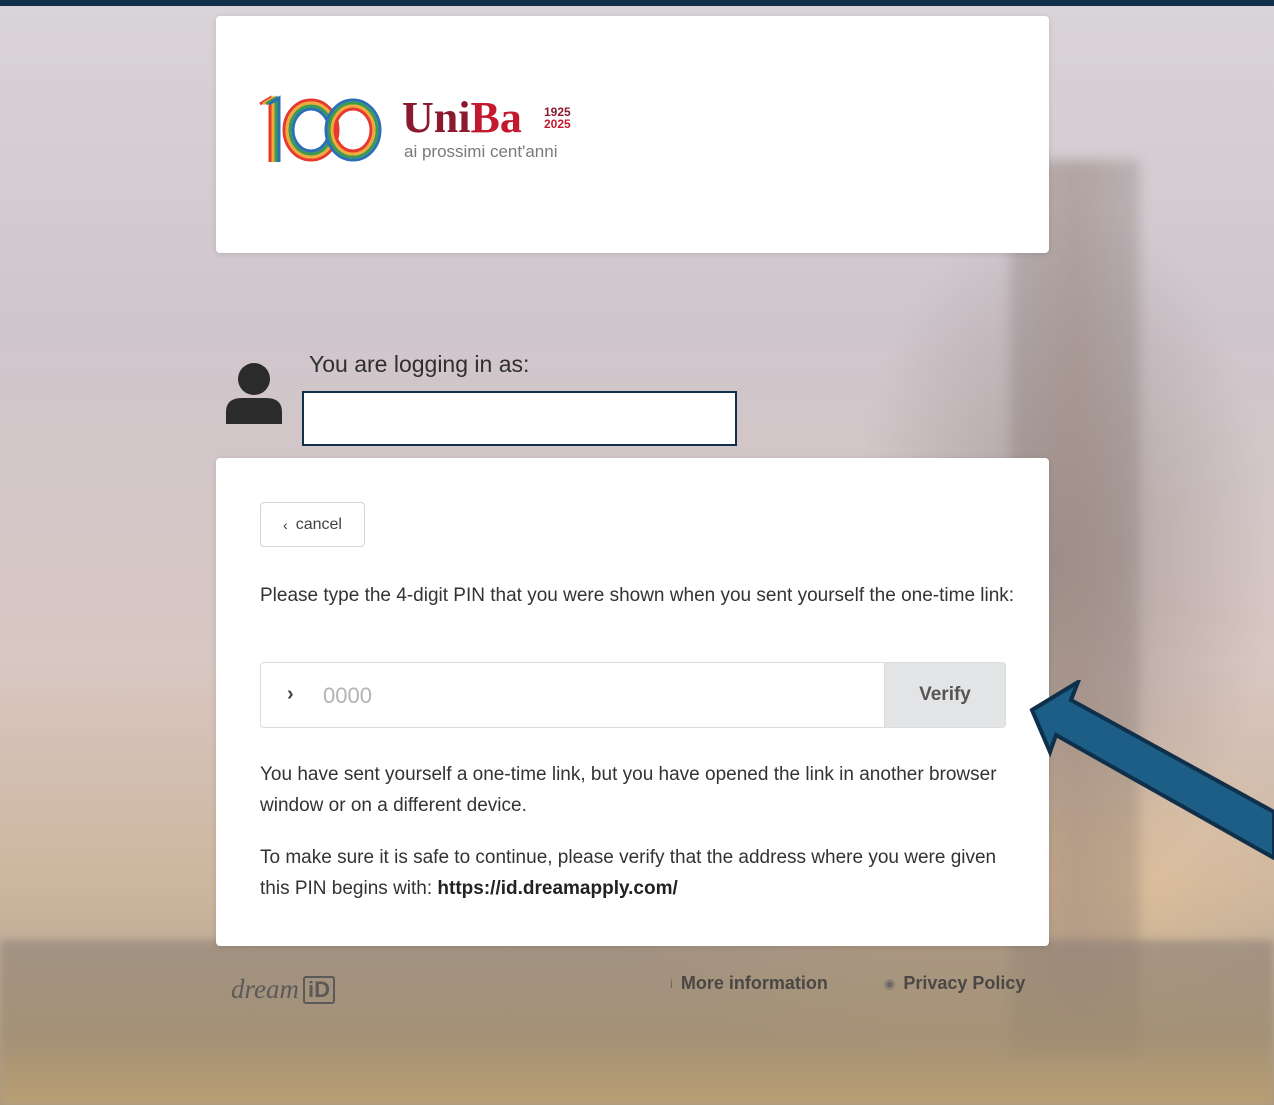  Describe the element at coordinates (557, 118) in the screenshot. I see `logo-years: 1925 2025` at that location.